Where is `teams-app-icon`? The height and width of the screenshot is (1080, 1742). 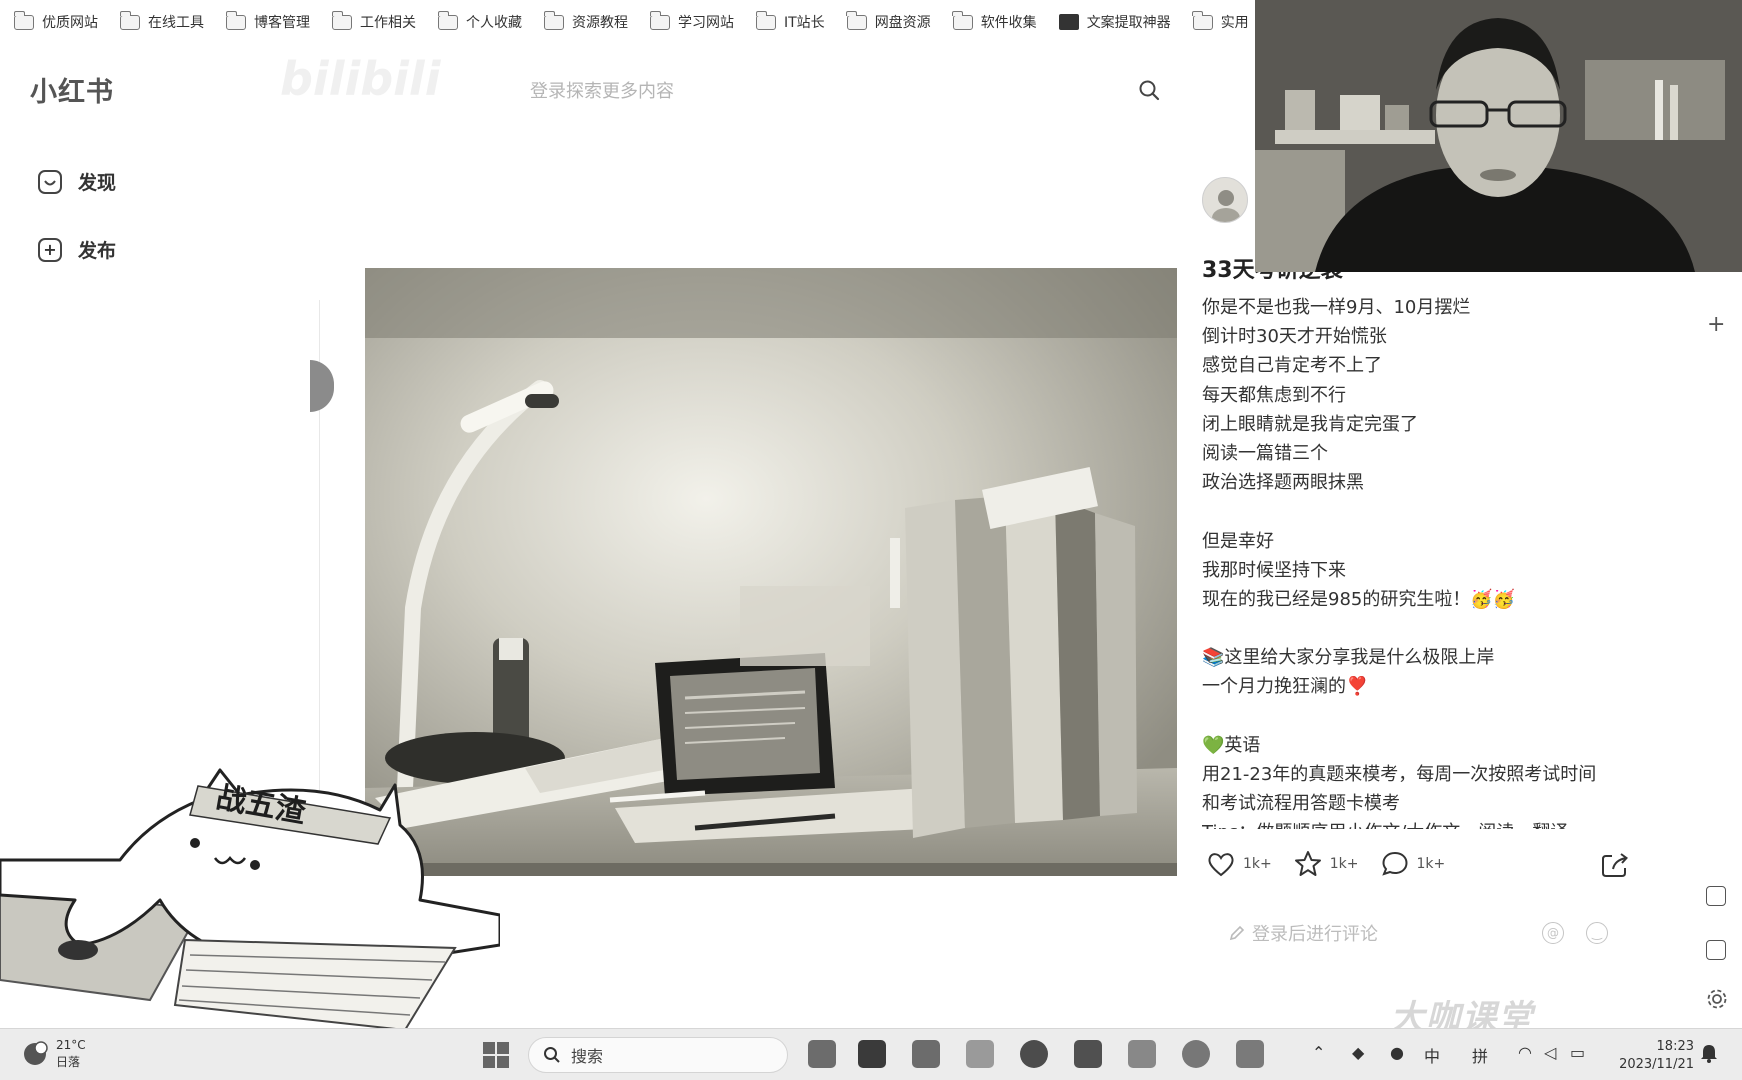
teams-app-icon is located at coordinates (926, 1054).